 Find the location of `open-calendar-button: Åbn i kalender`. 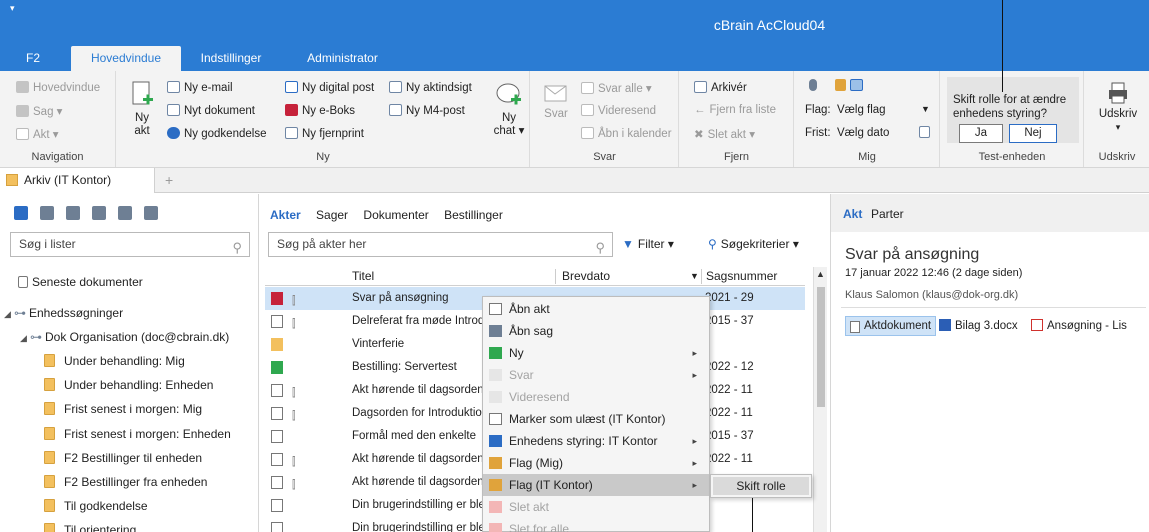

open-calendar-button: Åbn i kalender is located at coordinates (626, 133).